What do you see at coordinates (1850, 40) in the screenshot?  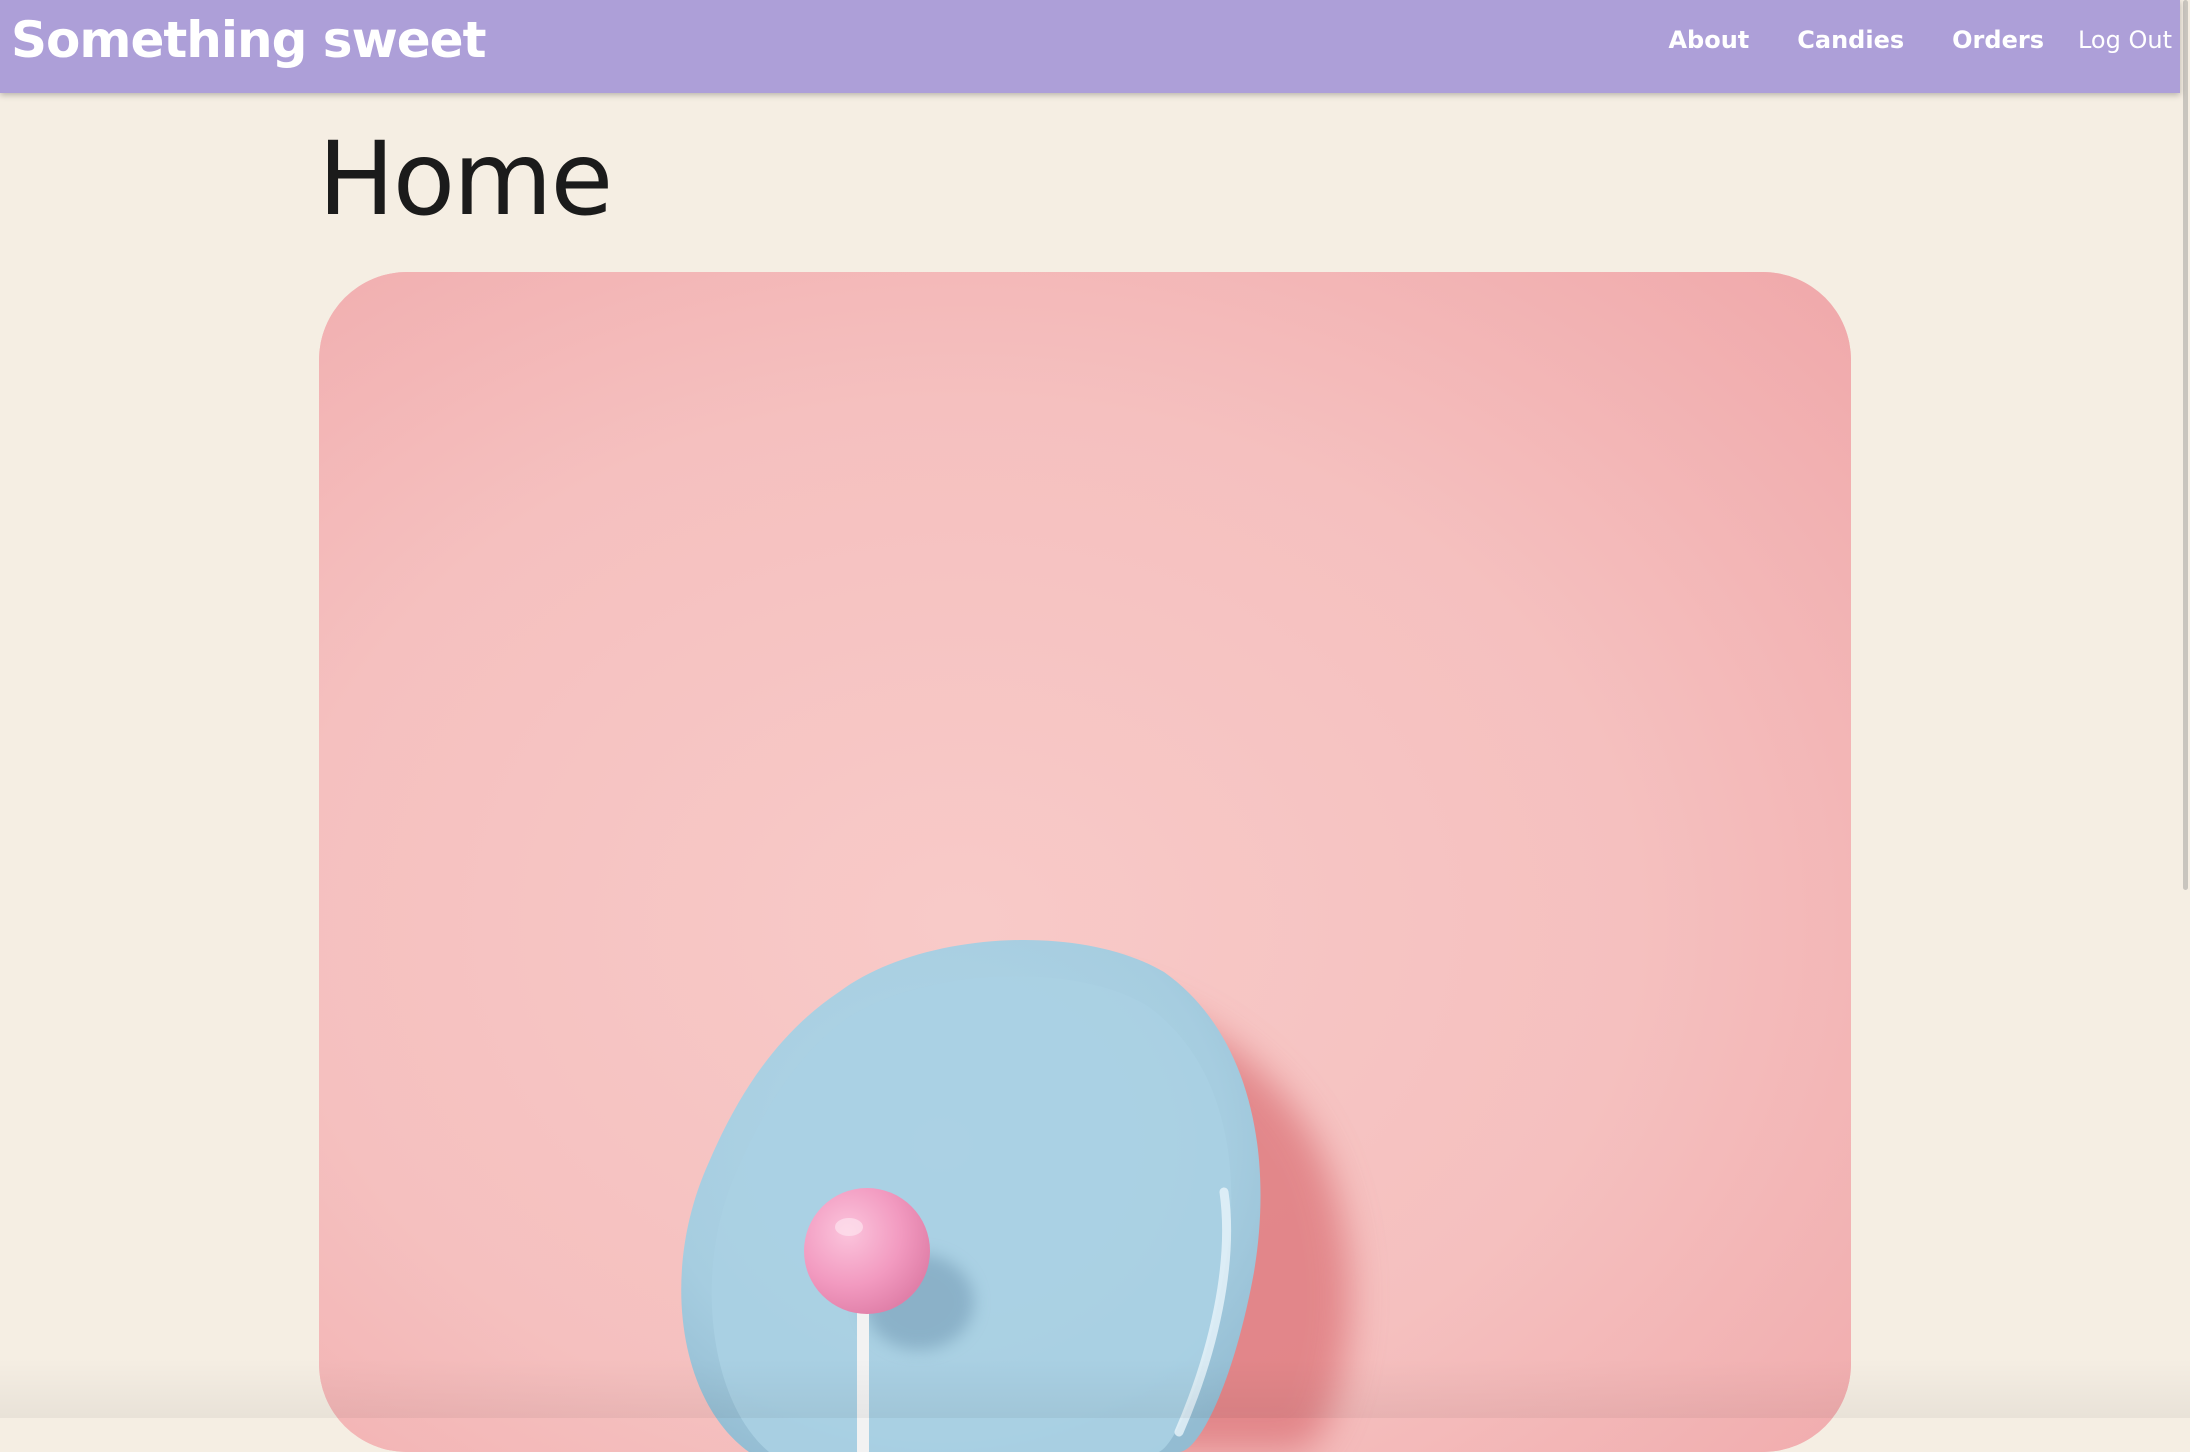 I see `nav-link-candies: Candies` at bounding box center [1850, 40].